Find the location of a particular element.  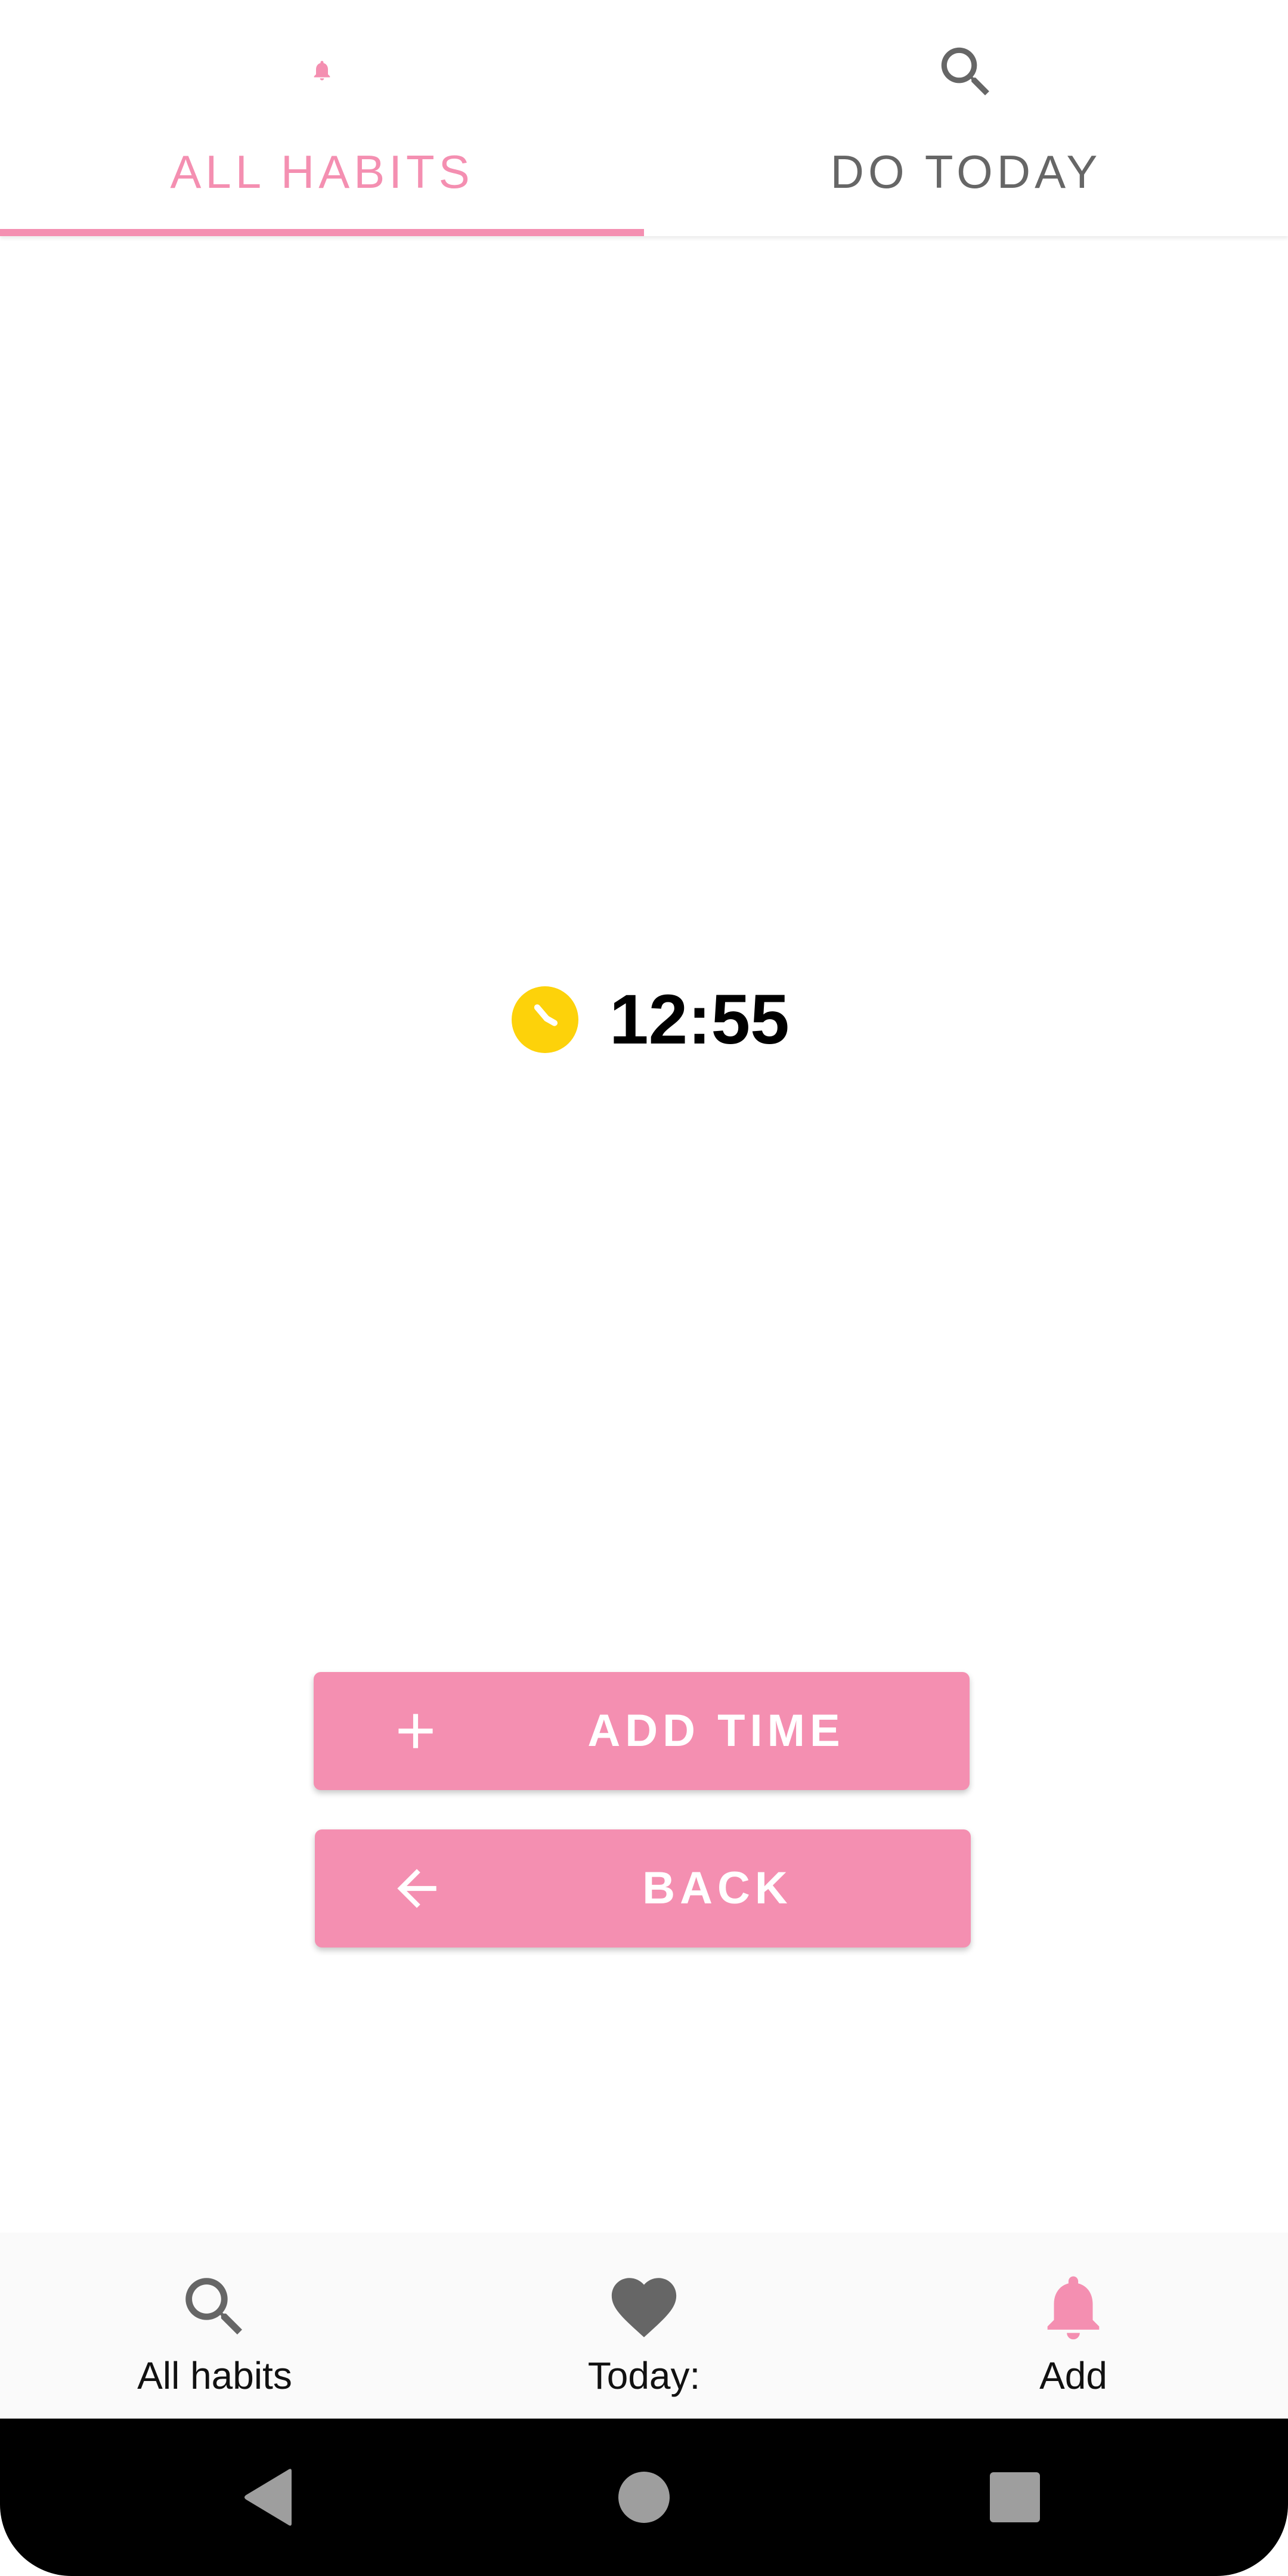

tab-label: ALL HABITS is located at coordinates (322, 172).